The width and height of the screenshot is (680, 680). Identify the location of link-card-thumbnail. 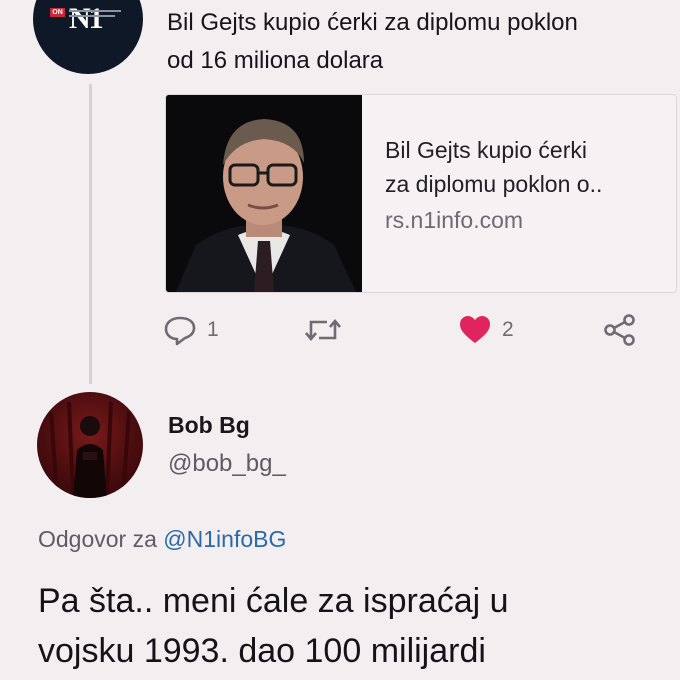
(264, 193).